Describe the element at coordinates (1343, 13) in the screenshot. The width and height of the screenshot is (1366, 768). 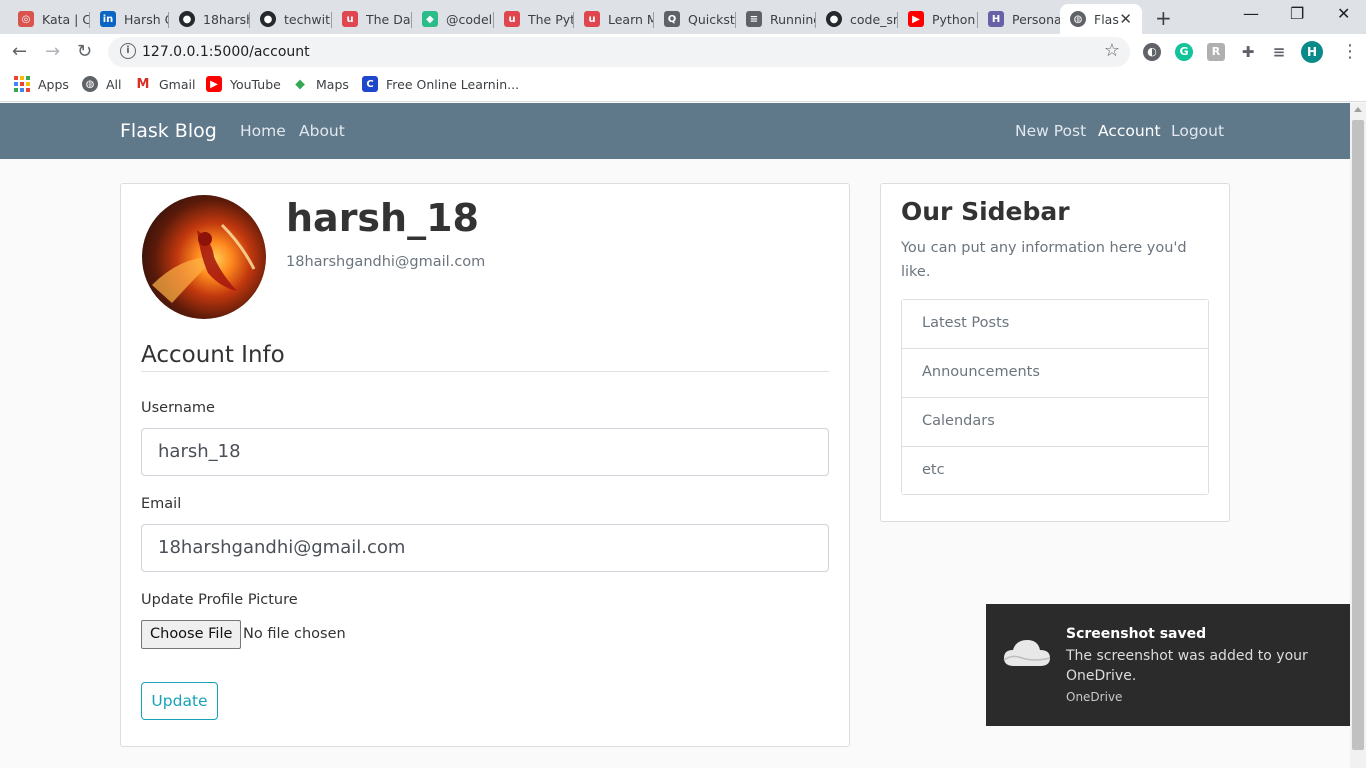
I see `close-window-button: ✕` at that location.